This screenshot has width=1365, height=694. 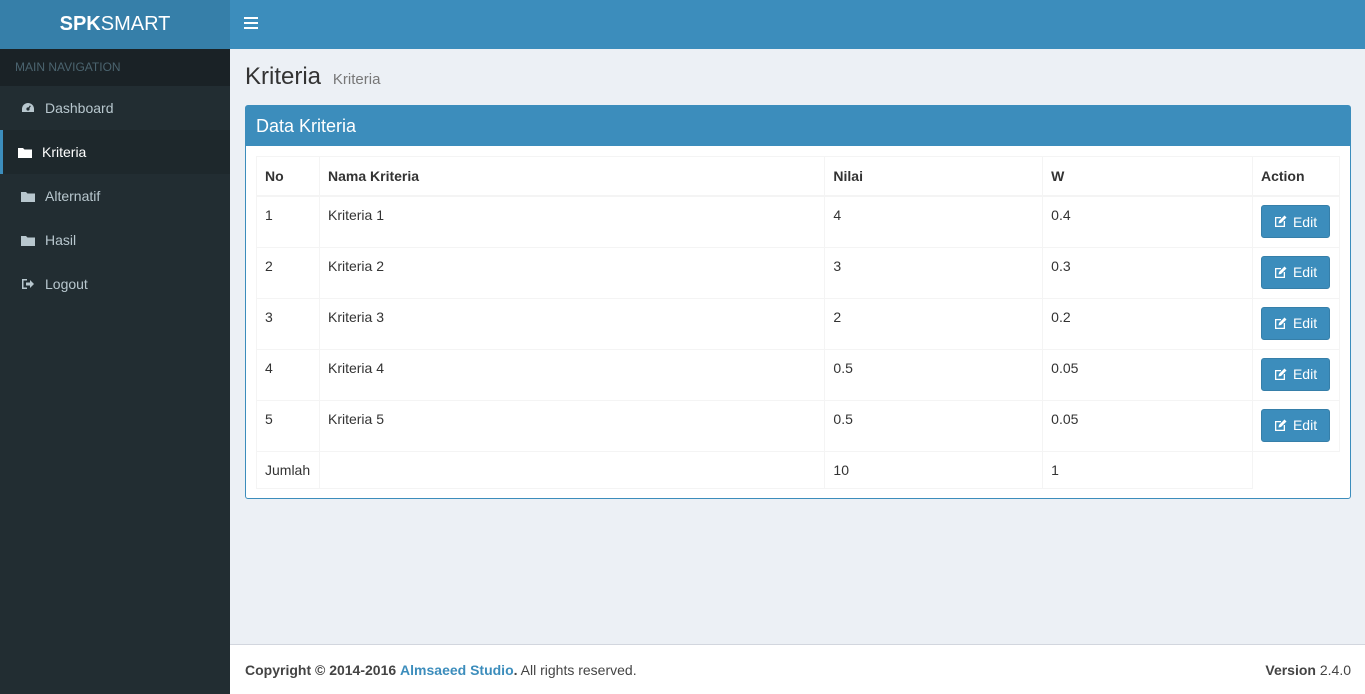 I want to click on cell-no: 2, so click(x=288, y=272).